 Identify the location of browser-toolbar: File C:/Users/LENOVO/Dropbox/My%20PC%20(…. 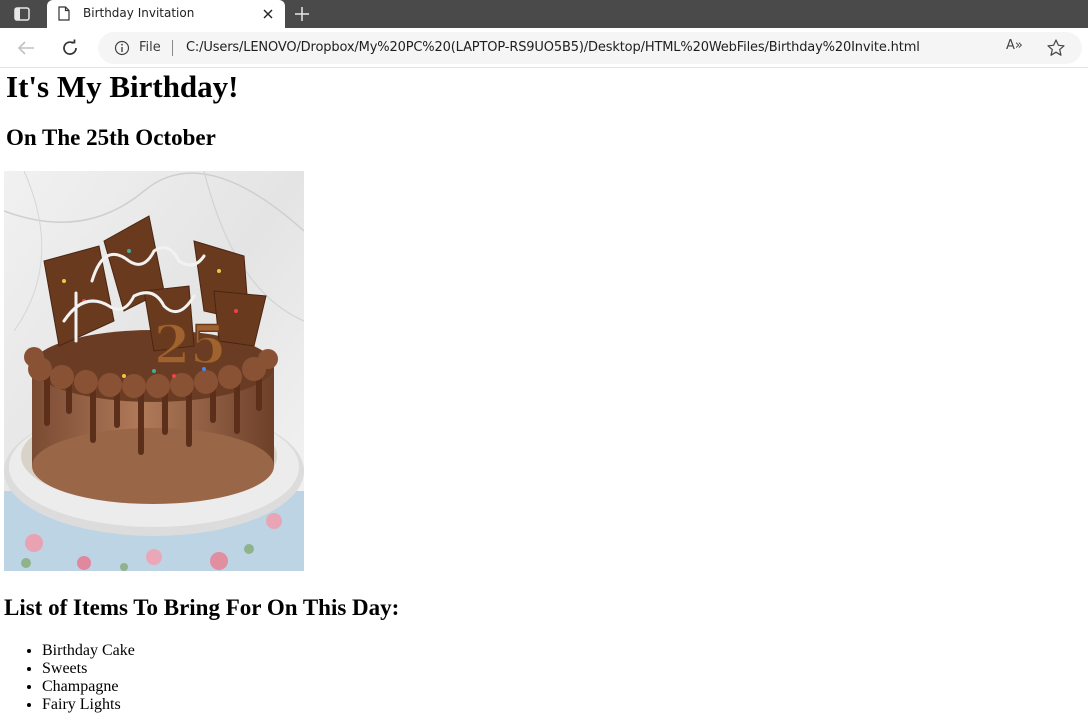
(544, 48).